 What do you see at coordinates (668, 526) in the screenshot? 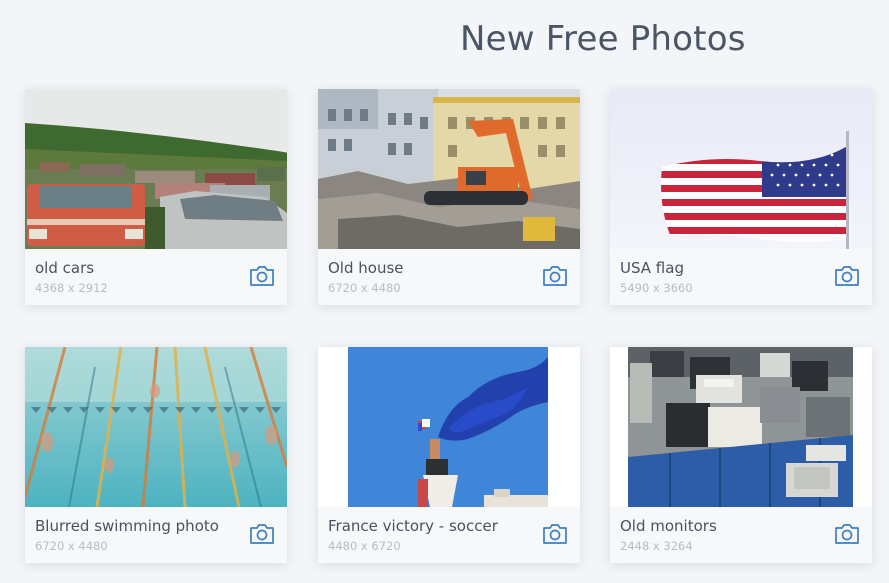
I see `photo-title: Old monitors` at bounding box center [668, 526].